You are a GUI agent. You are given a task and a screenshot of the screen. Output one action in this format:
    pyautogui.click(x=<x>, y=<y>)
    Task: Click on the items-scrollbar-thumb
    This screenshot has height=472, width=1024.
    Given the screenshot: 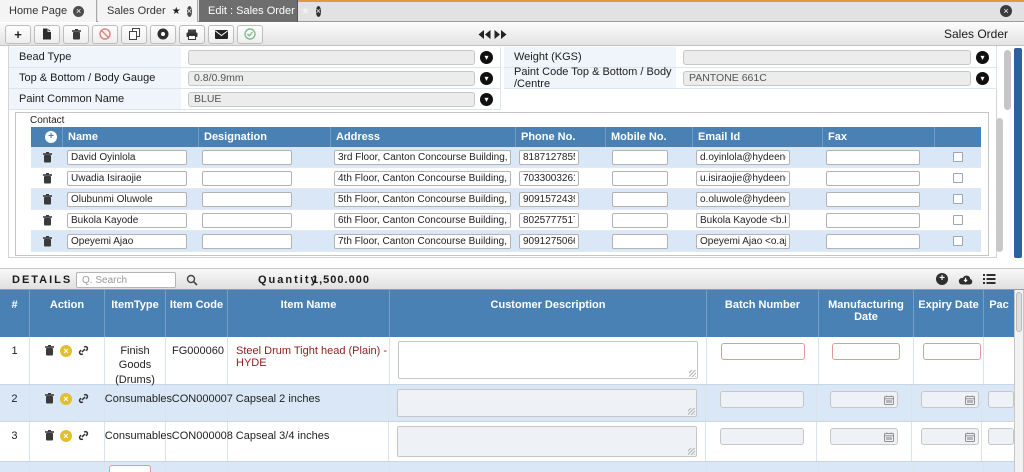 What is the action you would take?
    pyautogui.click(x=1019, y=312)
    